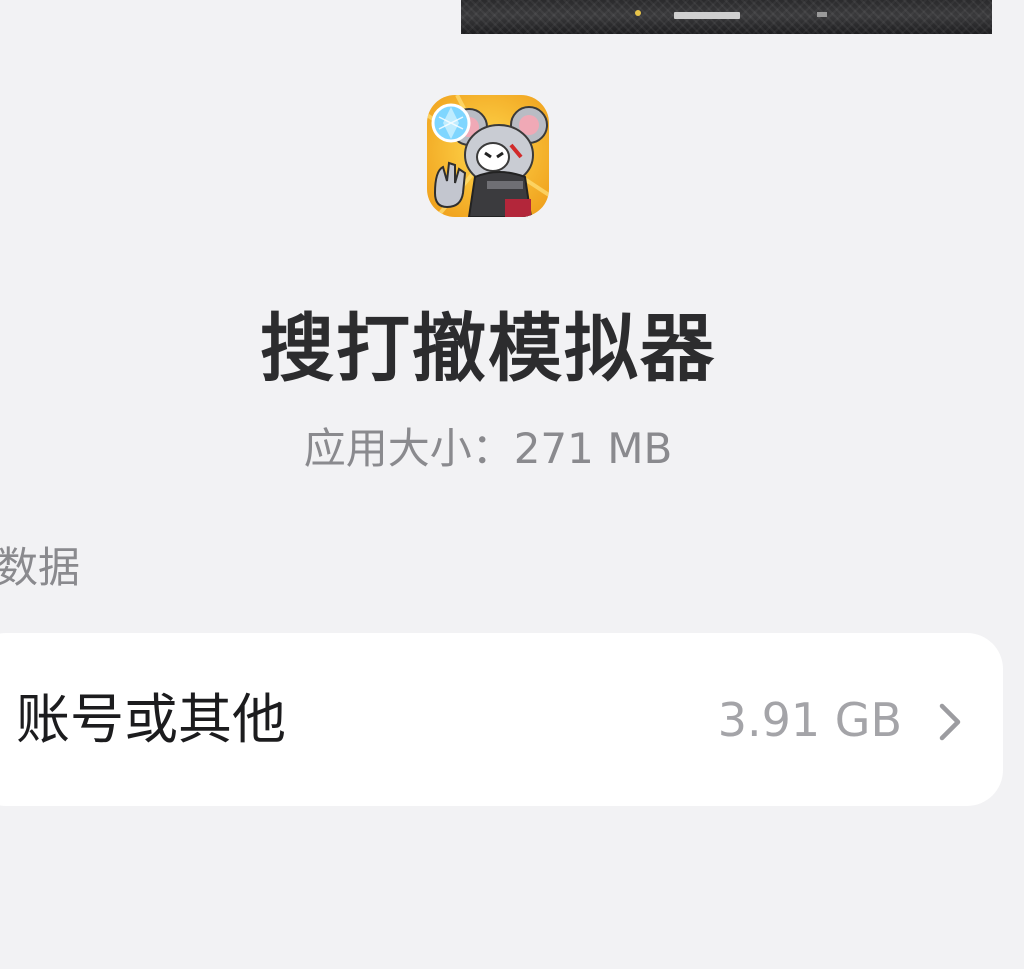 The width and height of the screenshot is (1024, 969). What do you see at coordinates (488, 349) in the screenshot?
I see `app-name: 搜打撤模拟器` at bounding box center [488, 349].